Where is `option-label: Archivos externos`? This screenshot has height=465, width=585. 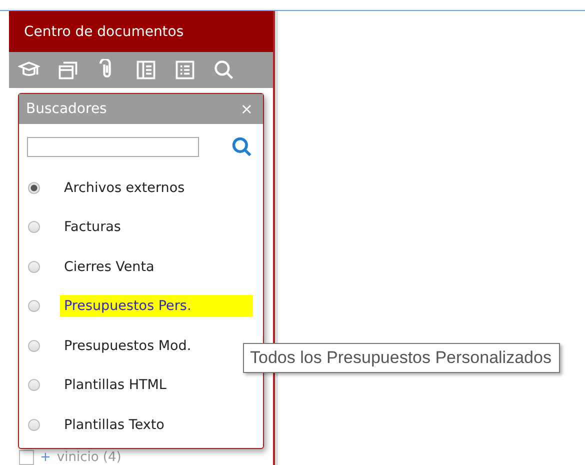
option-label: Archivos externos is located at coordinates (156, 187).